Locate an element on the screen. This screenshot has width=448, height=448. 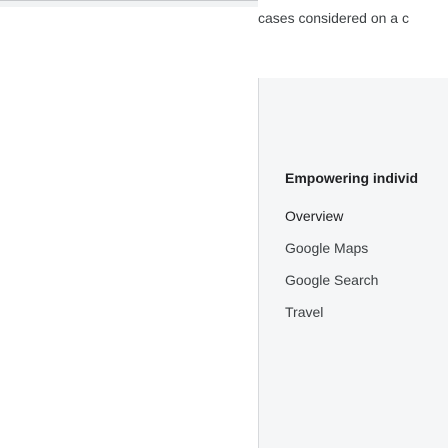
top-caption: cases considered on a c is located at coordinates (333, 18).